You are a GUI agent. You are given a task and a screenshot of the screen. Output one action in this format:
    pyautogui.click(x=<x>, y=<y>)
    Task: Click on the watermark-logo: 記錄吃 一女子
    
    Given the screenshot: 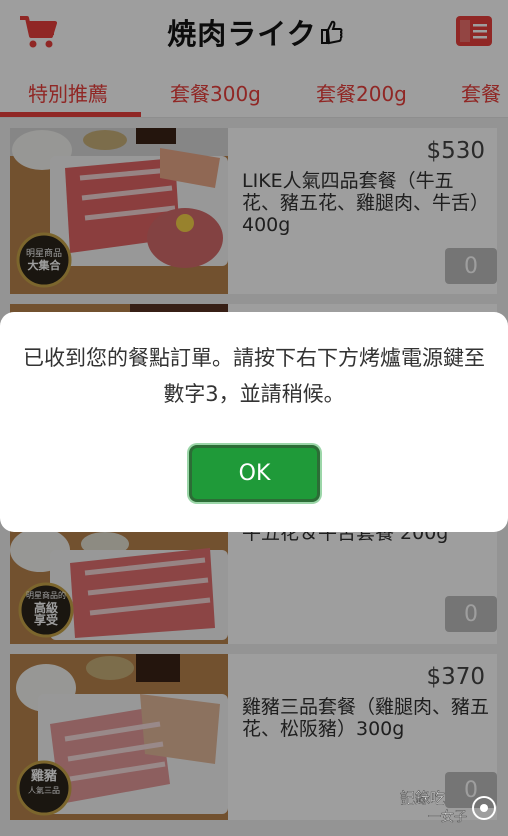 What is the action you would take?
    pyautogui.click(x=448, y=807)
    